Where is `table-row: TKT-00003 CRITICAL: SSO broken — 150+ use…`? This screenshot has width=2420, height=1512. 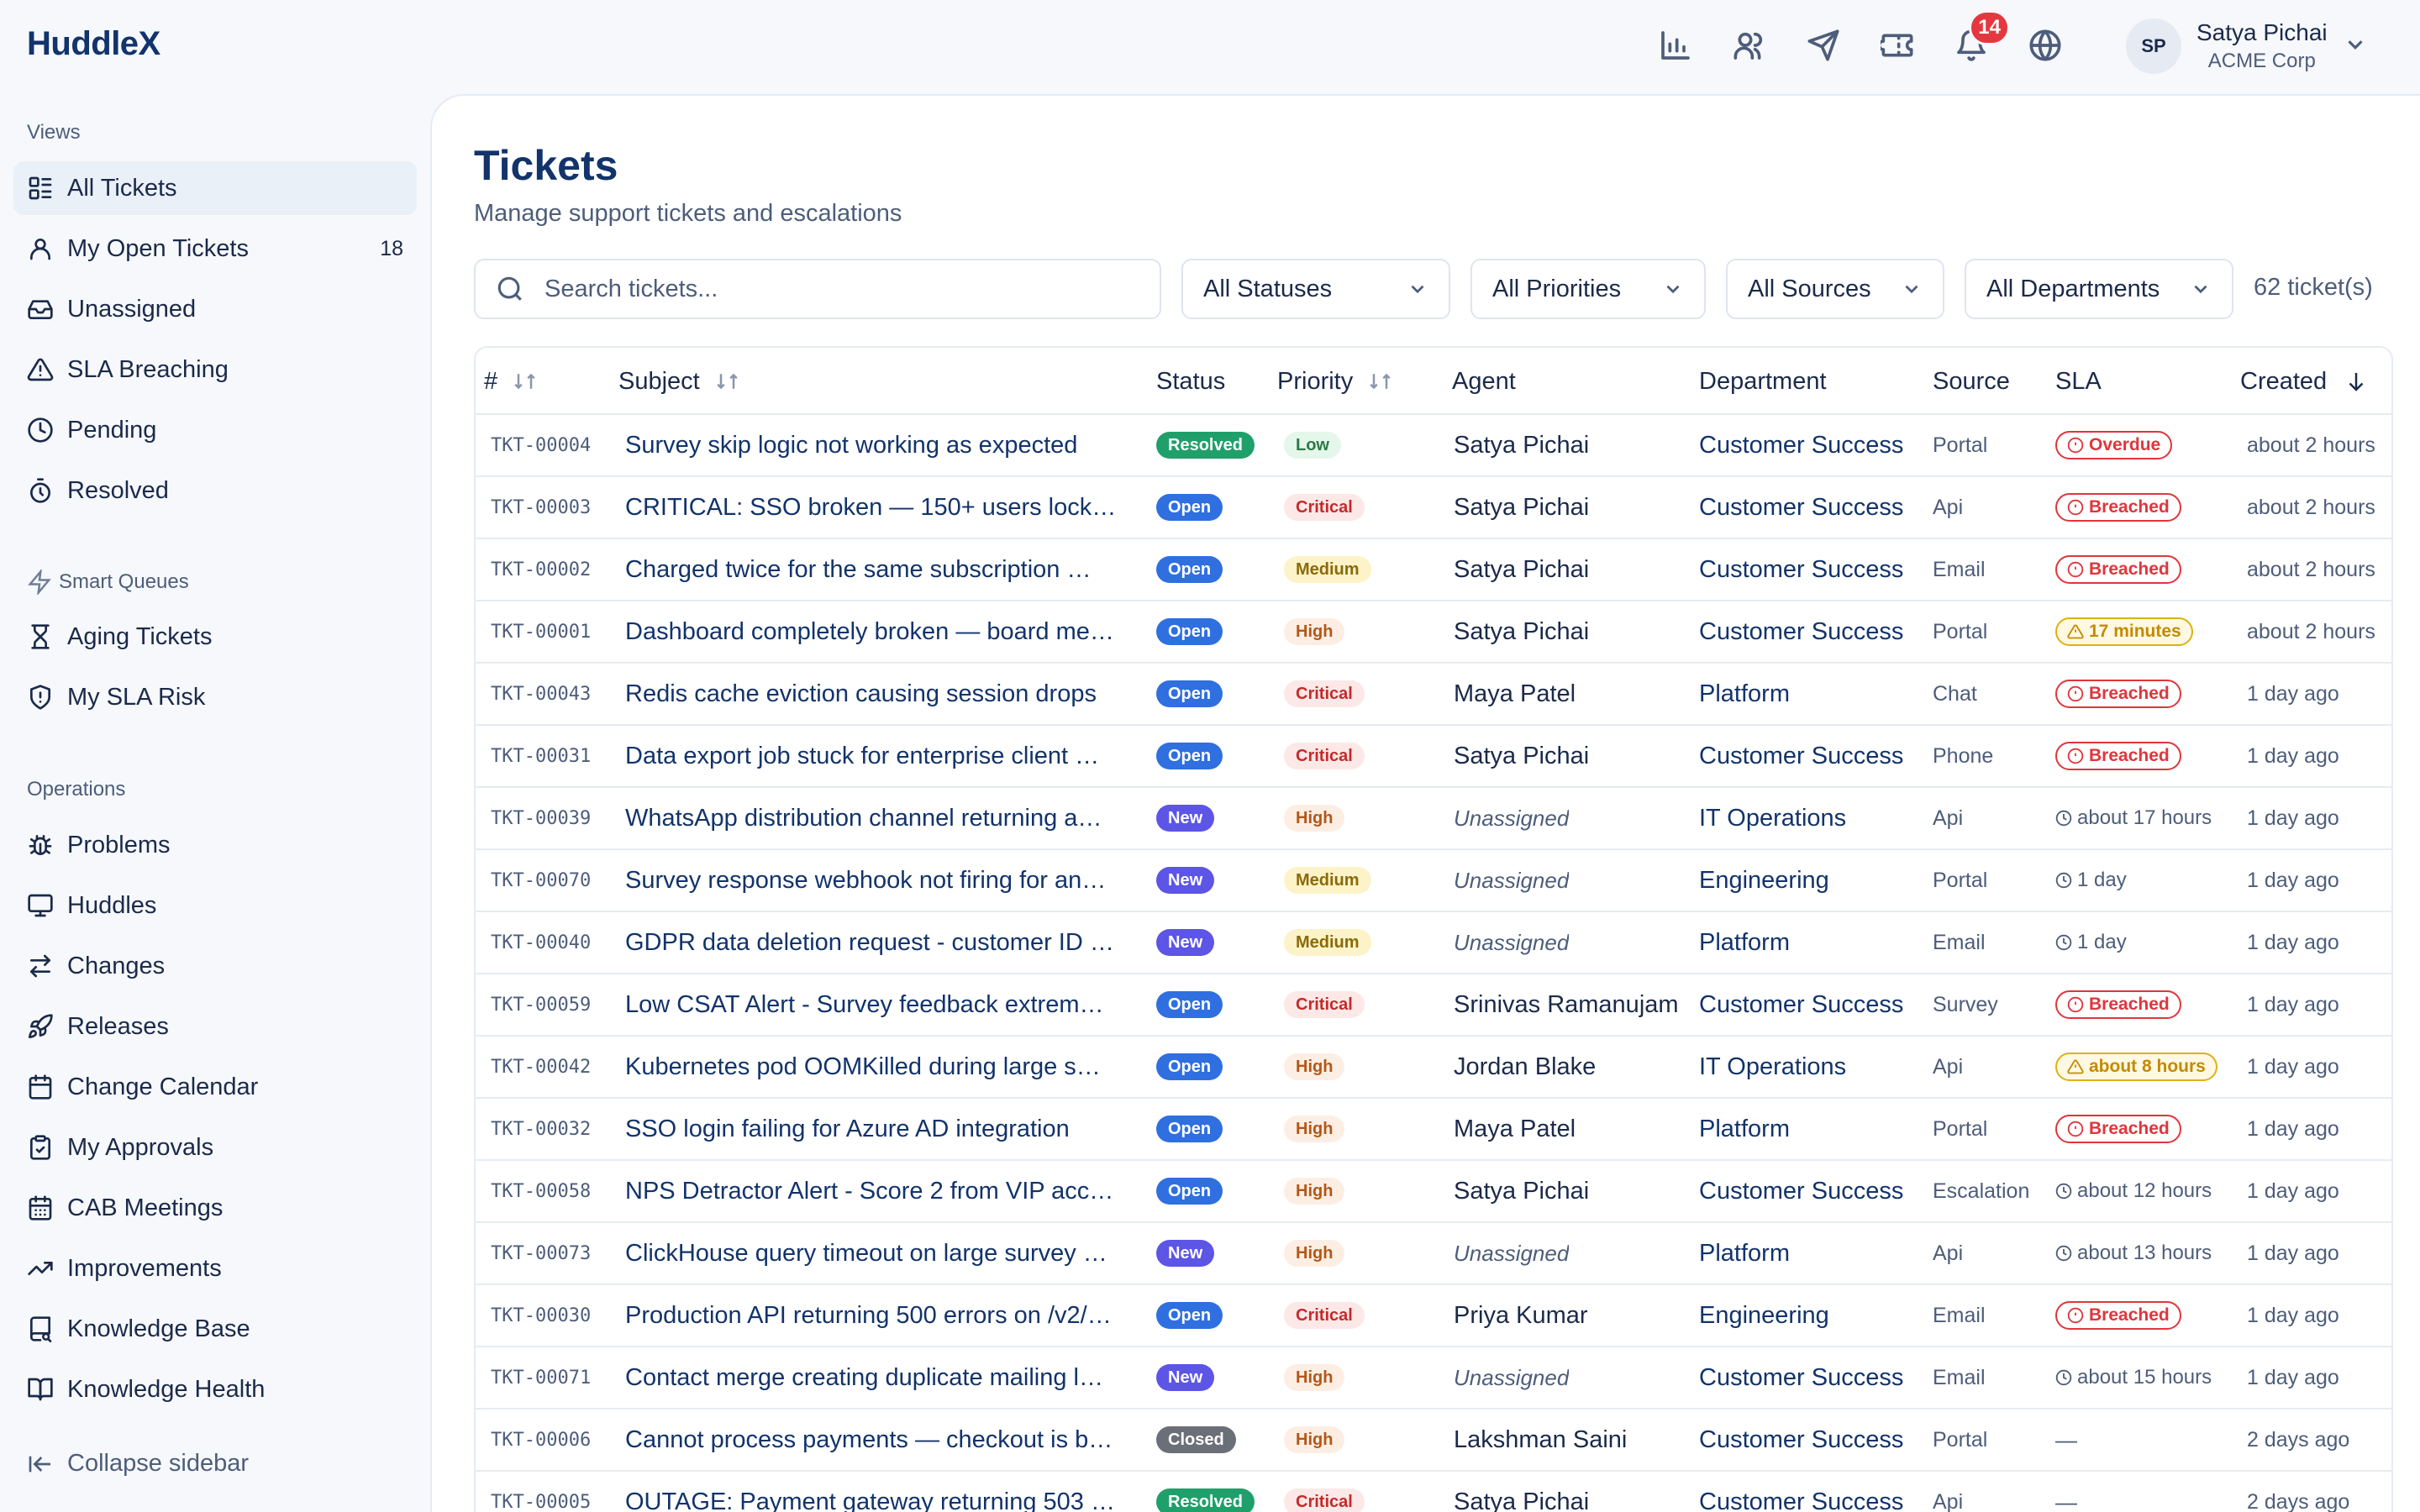
table-row: TKT-00003 CRITICAL: SSO broken — 150+ use… is located at coordinates (1434, 508).